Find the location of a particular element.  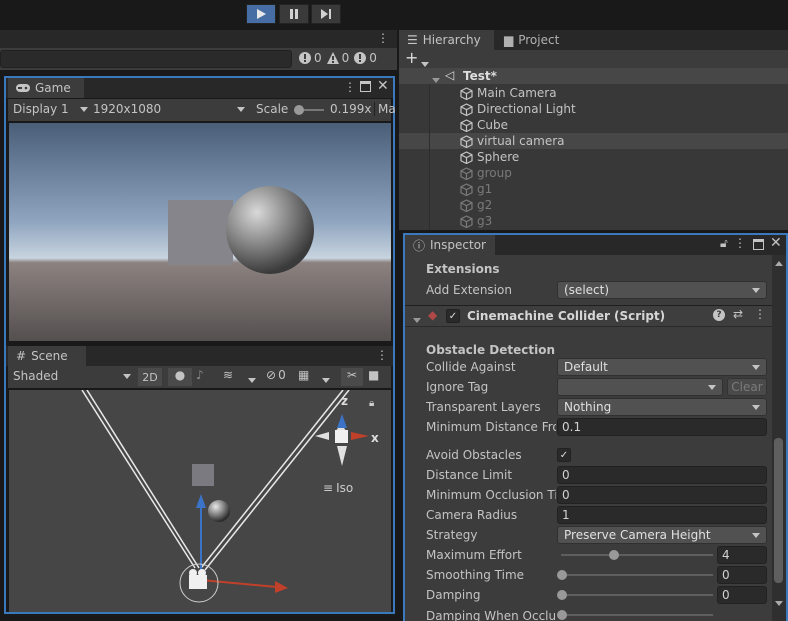

play-icon is located at coordinates (261, 14).